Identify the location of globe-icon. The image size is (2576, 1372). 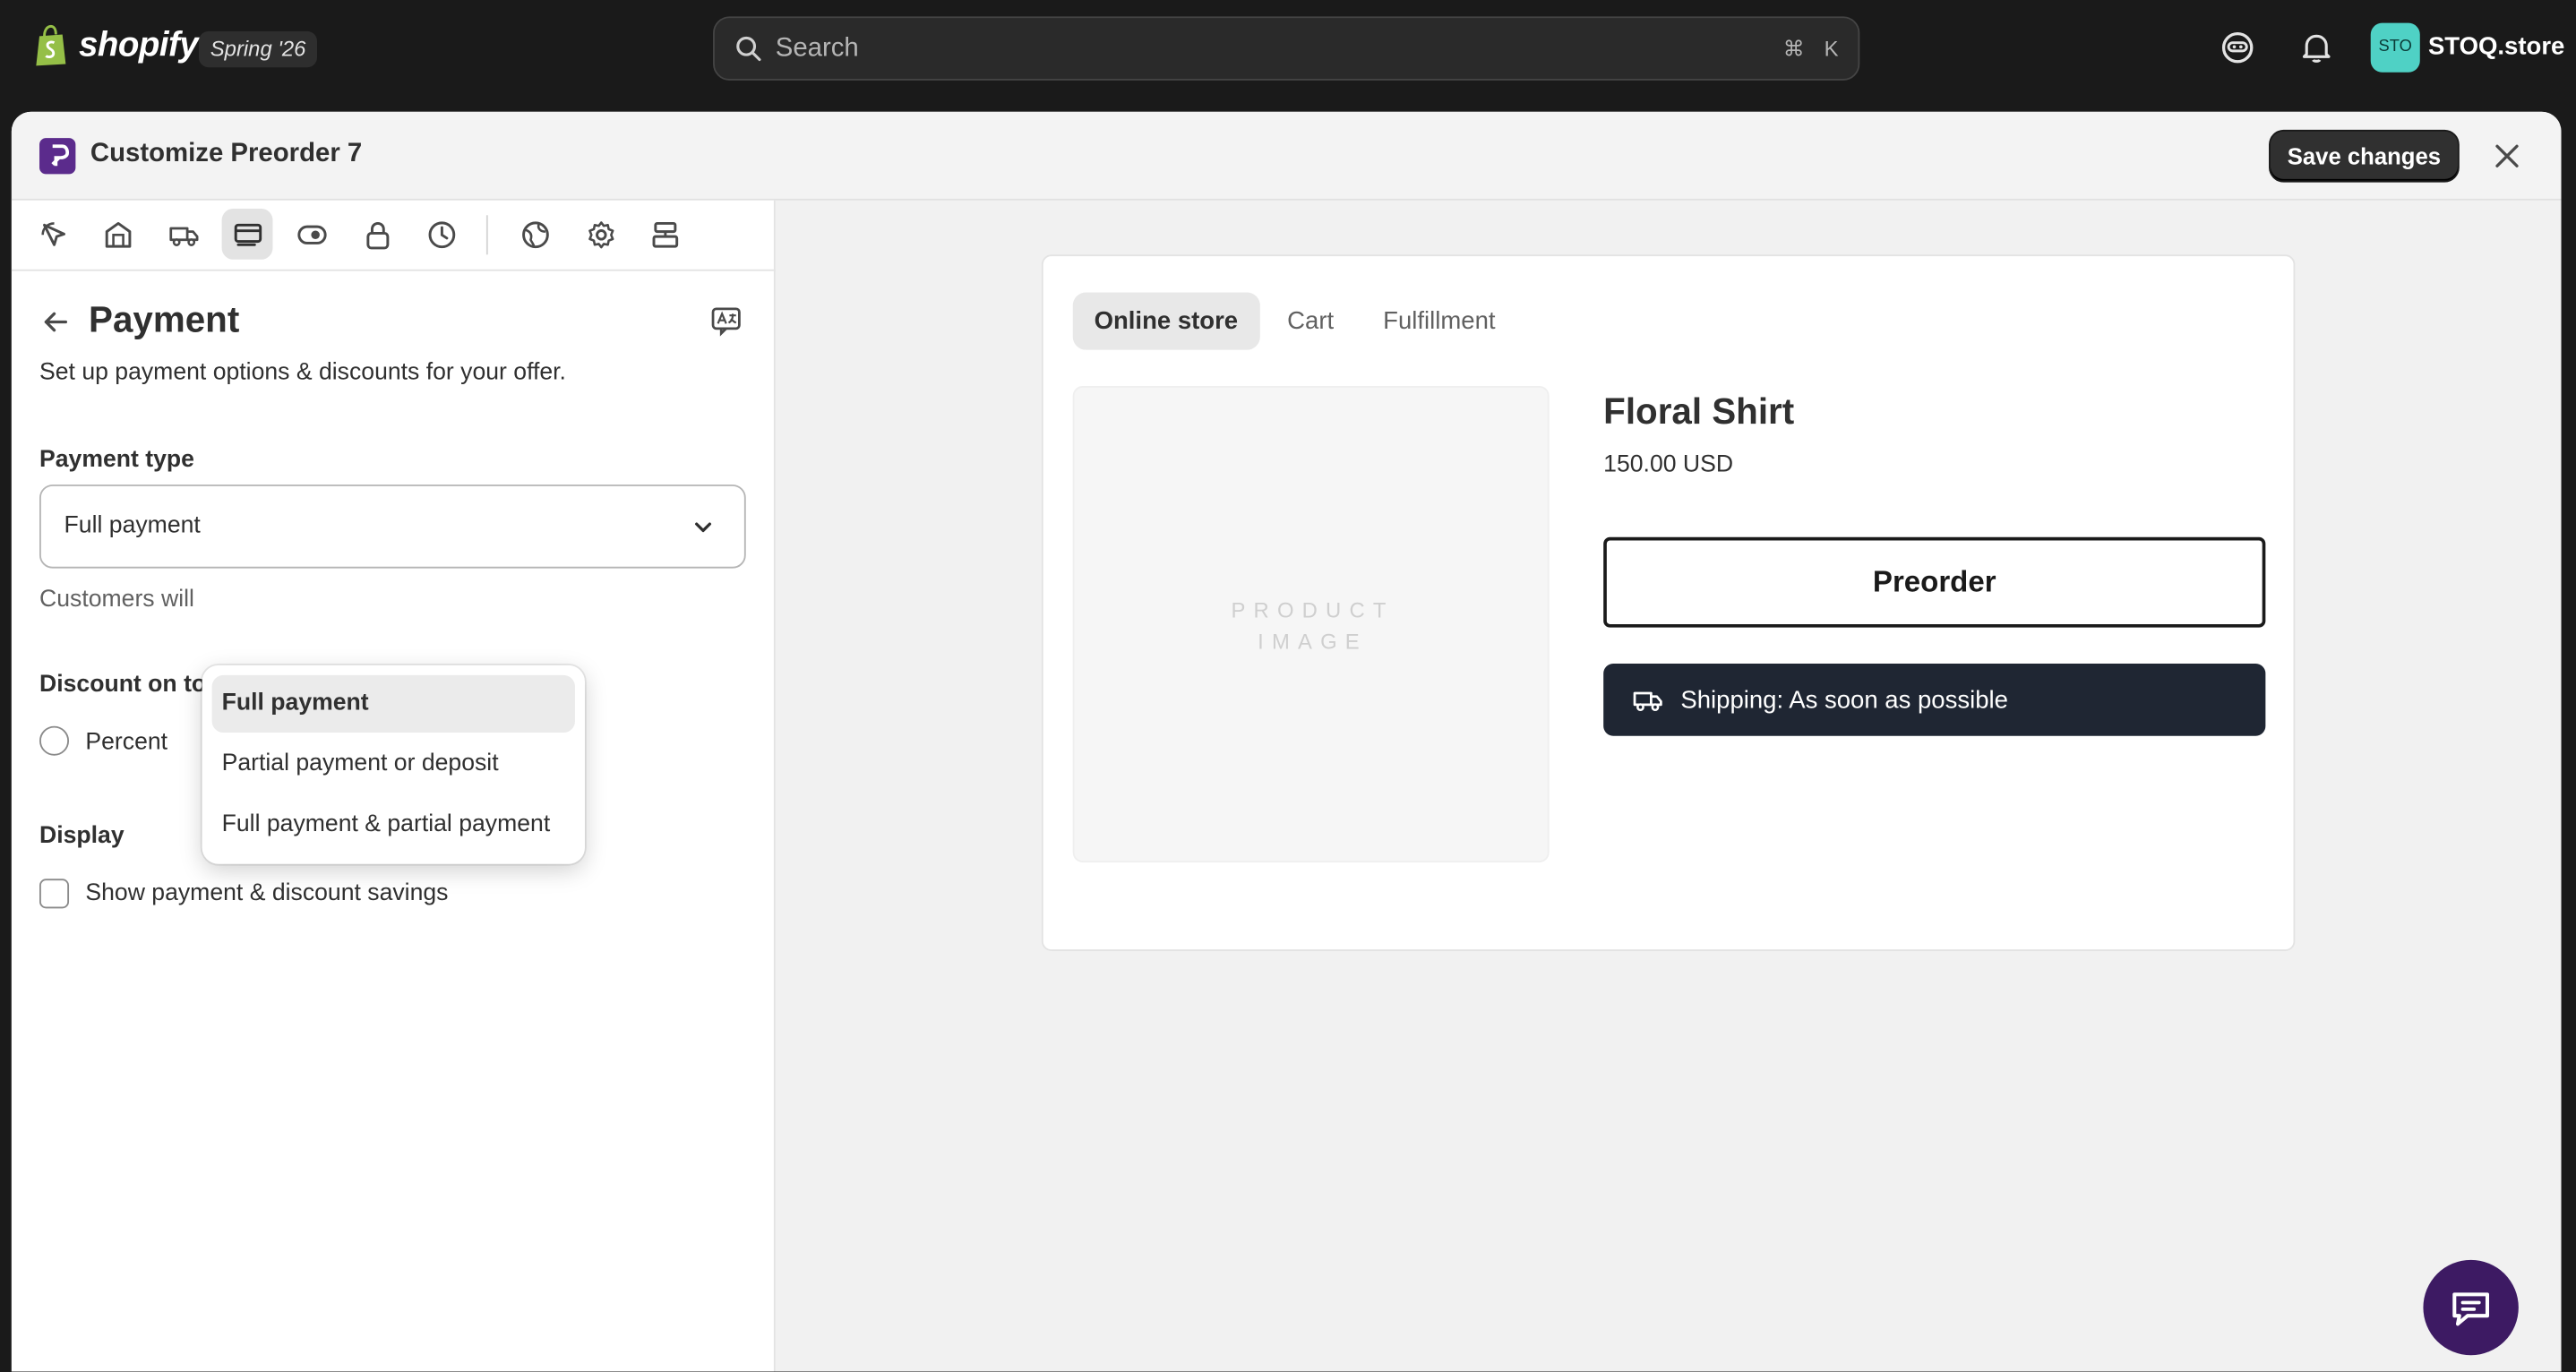
(535, 234).